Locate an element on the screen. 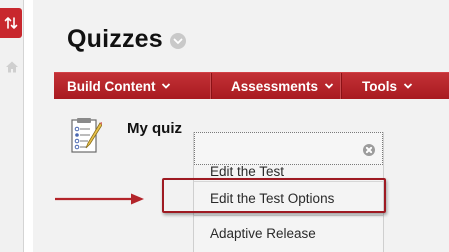 Image resolution: width=449 pixels, height=252 pixels. left-rail is located at coordinates (12, 126).